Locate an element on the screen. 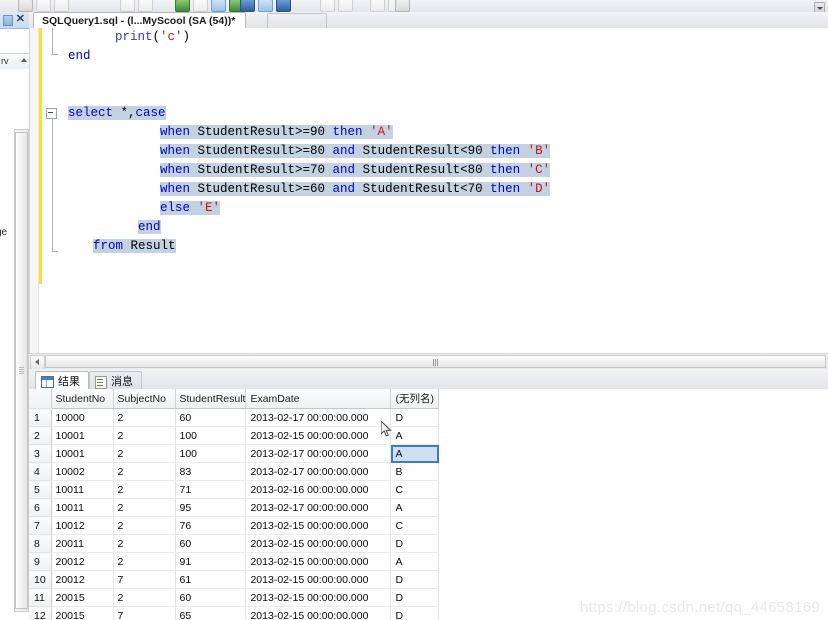 The image size is (828, 620). tab-messages: 消息 is located at coordinates (115, 381).